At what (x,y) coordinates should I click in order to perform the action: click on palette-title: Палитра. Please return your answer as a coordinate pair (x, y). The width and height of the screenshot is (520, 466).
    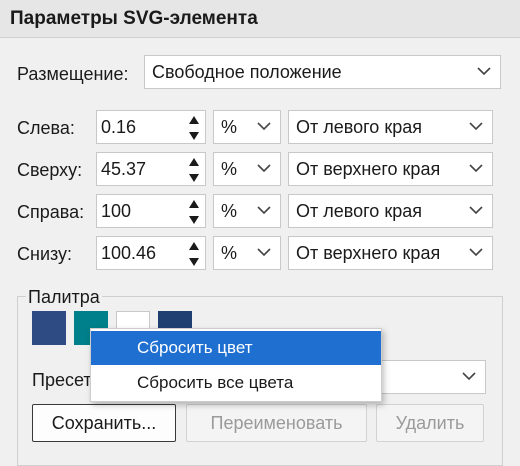
    Looking at the image, I should click on (64, 297).